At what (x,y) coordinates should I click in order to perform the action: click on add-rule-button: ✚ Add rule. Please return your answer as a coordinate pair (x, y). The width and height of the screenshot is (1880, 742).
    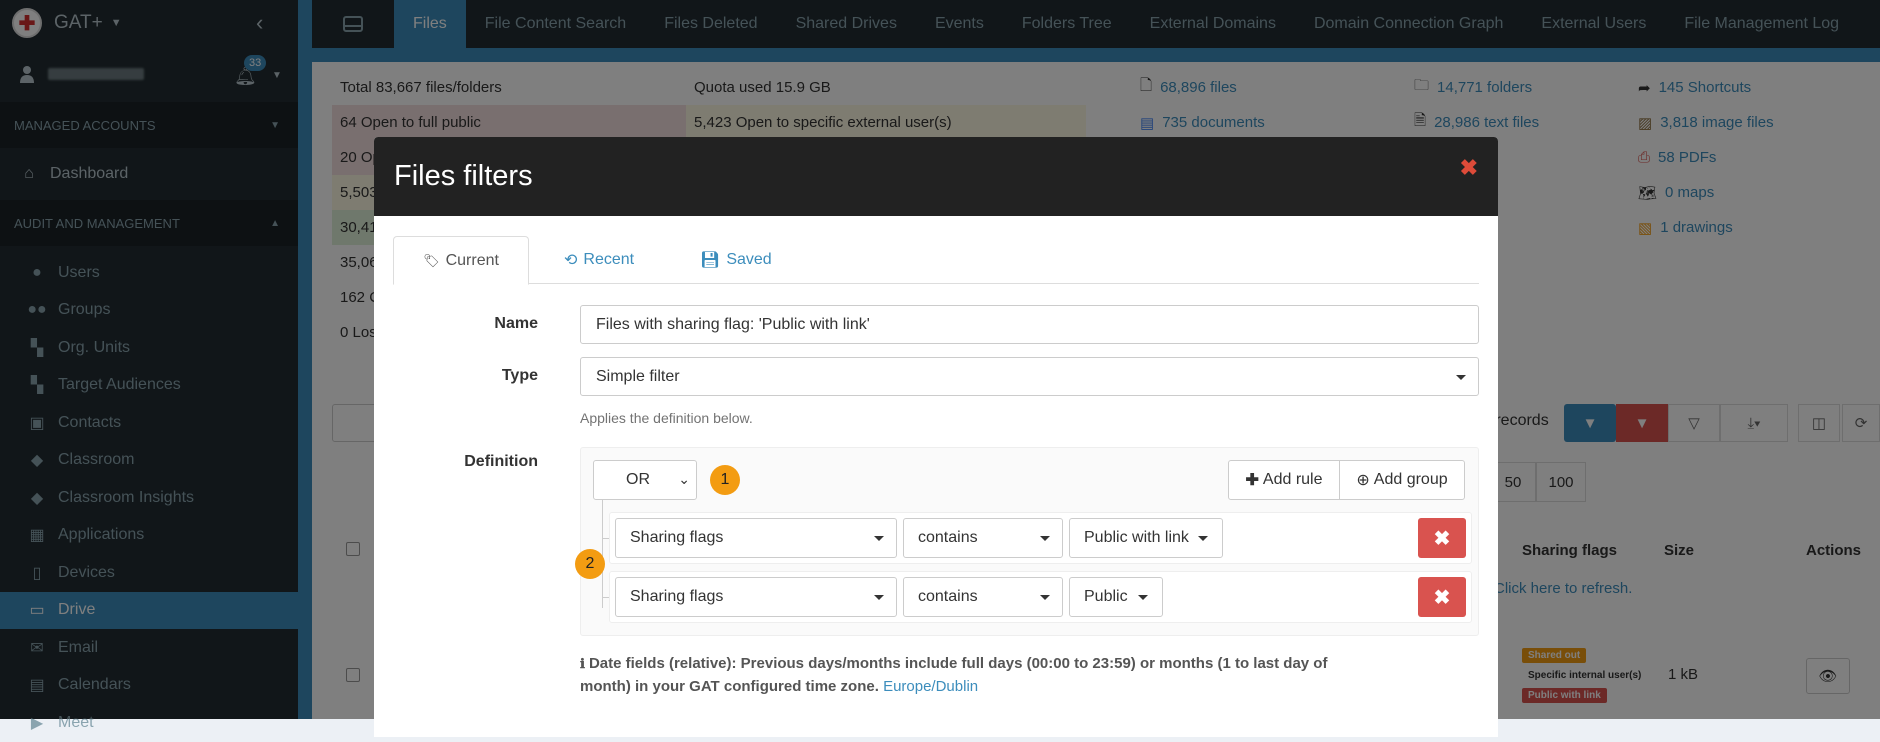
    Looking at the image, I should click on (1284, 480).